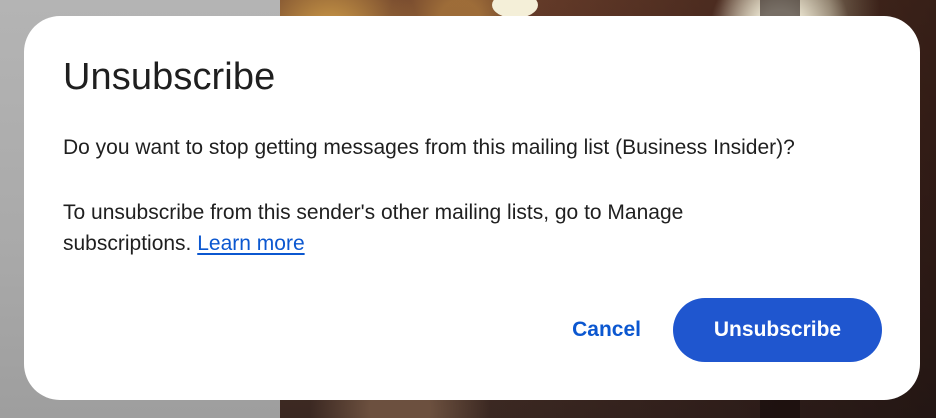  Describe the element at coordinates (606, 330) in the screenshot. I see `cancel-button: Cancel` at that location.